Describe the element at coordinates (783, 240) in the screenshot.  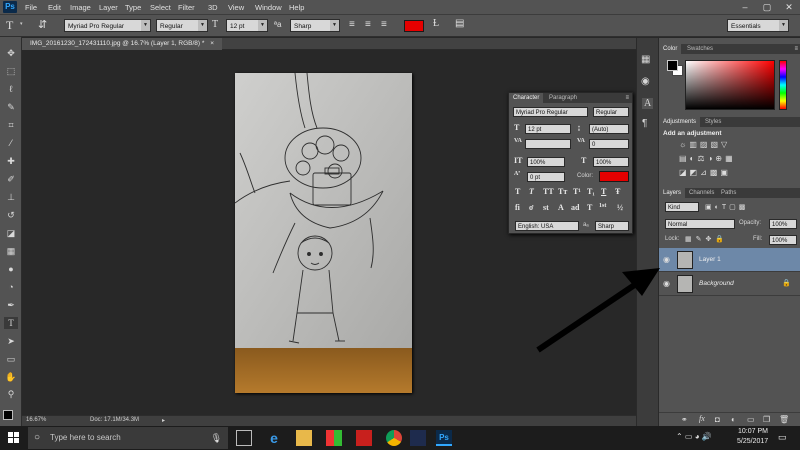
I see `fill-field: 100%` at that location.